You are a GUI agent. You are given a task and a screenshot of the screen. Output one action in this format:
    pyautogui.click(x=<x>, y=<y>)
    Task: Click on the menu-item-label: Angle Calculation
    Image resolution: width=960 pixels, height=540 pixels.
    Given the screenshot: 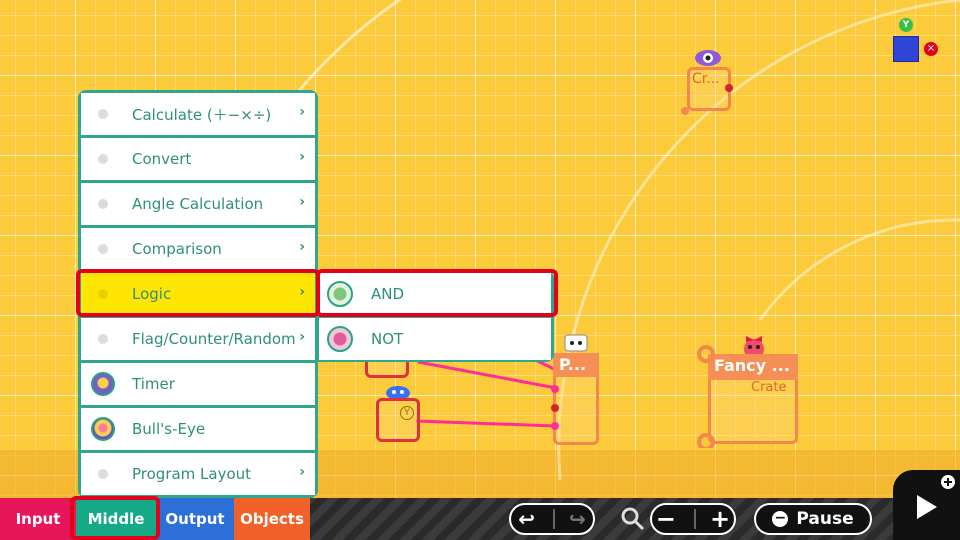 What is the action you would take?
    pyautogui.click(x=198, y=204)
    